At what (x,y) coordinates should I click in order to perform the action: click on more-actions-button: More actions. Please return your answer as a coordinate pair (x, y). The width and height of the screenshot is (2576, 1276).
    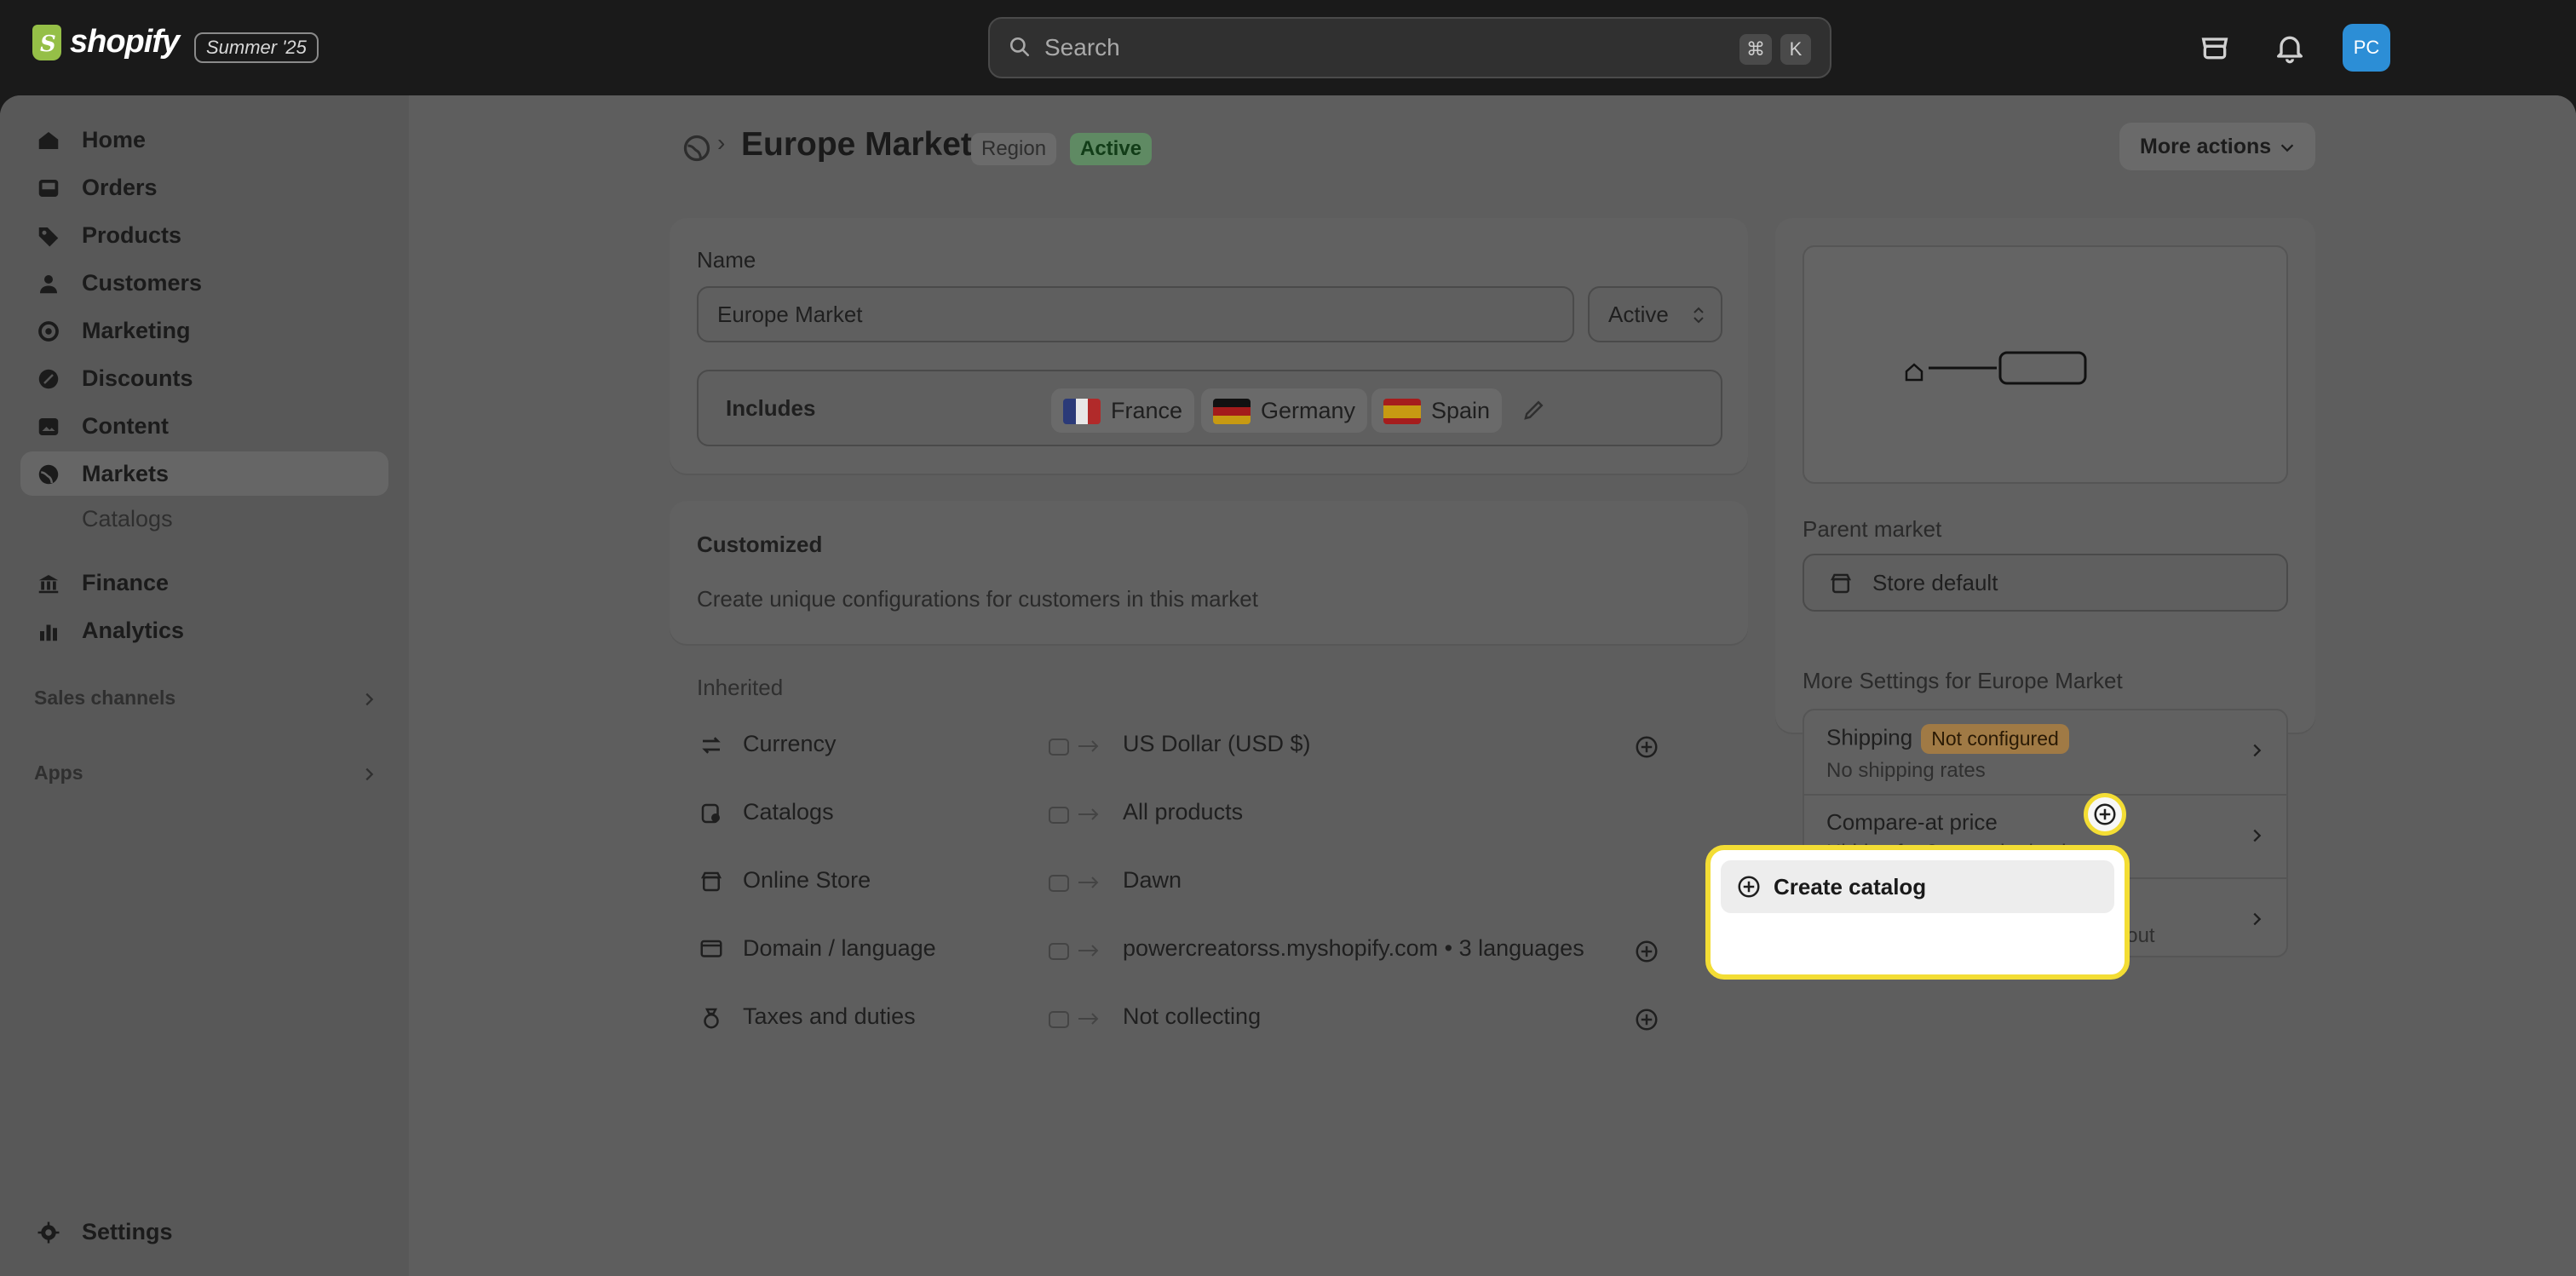
    Looking at the image, I should click on (2217, 146).